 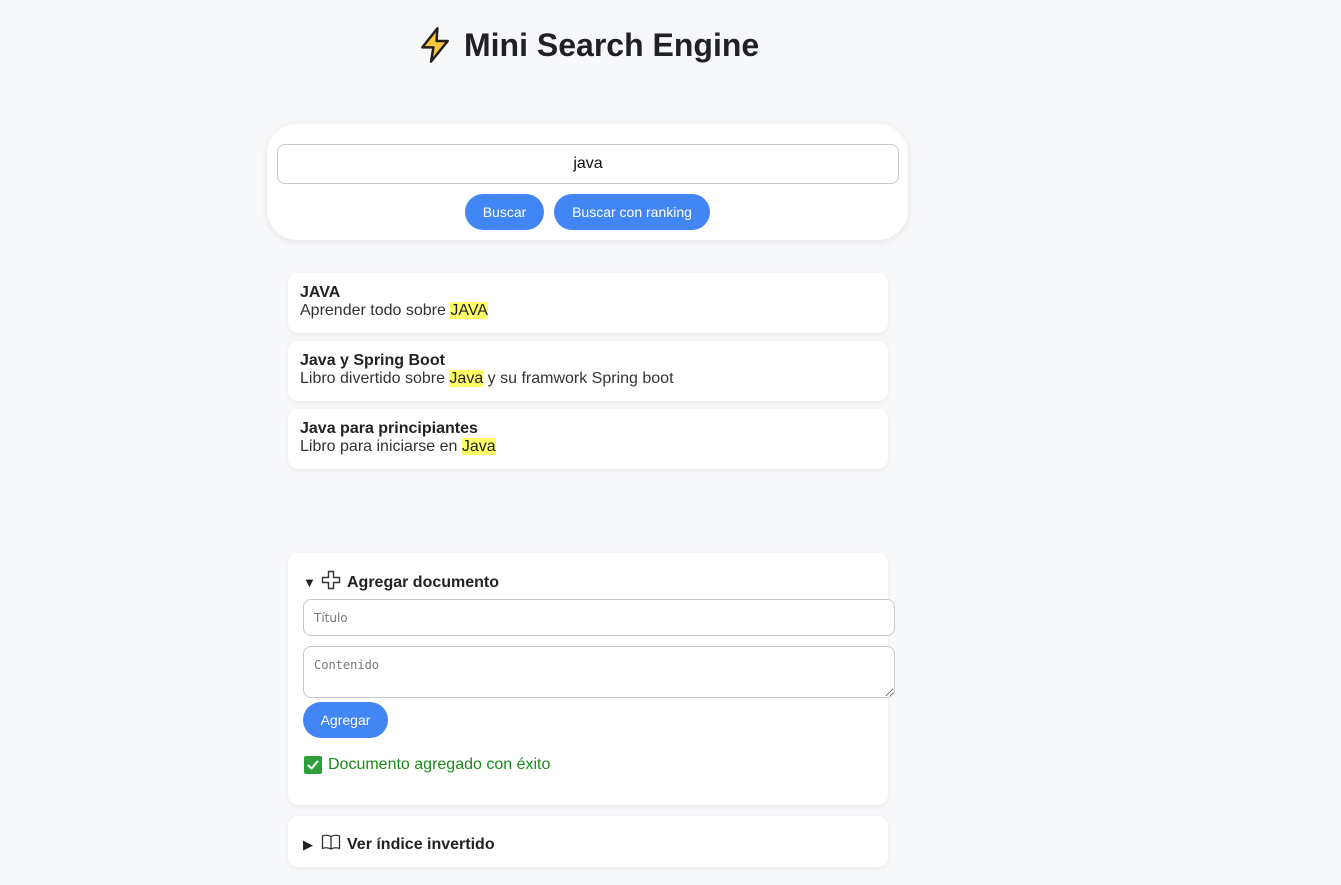 I want to click on result-snippet: Aprender todo sobre JAVA, so click(x=394, y=310).